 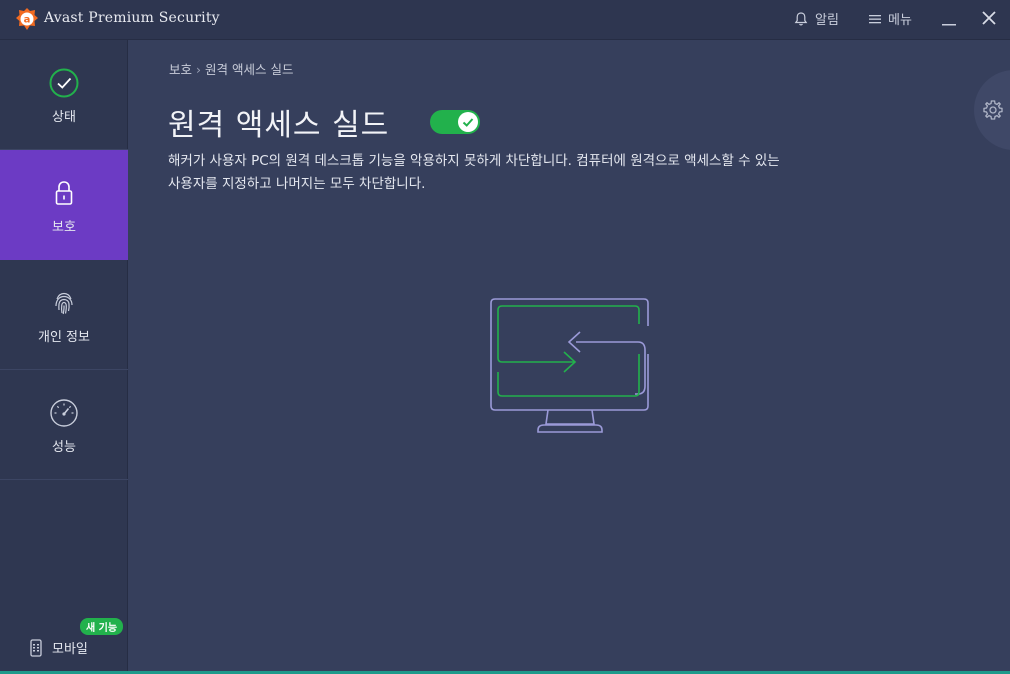 I want to click on sidebar-item-label: 성능, so click(x=64, y=447).